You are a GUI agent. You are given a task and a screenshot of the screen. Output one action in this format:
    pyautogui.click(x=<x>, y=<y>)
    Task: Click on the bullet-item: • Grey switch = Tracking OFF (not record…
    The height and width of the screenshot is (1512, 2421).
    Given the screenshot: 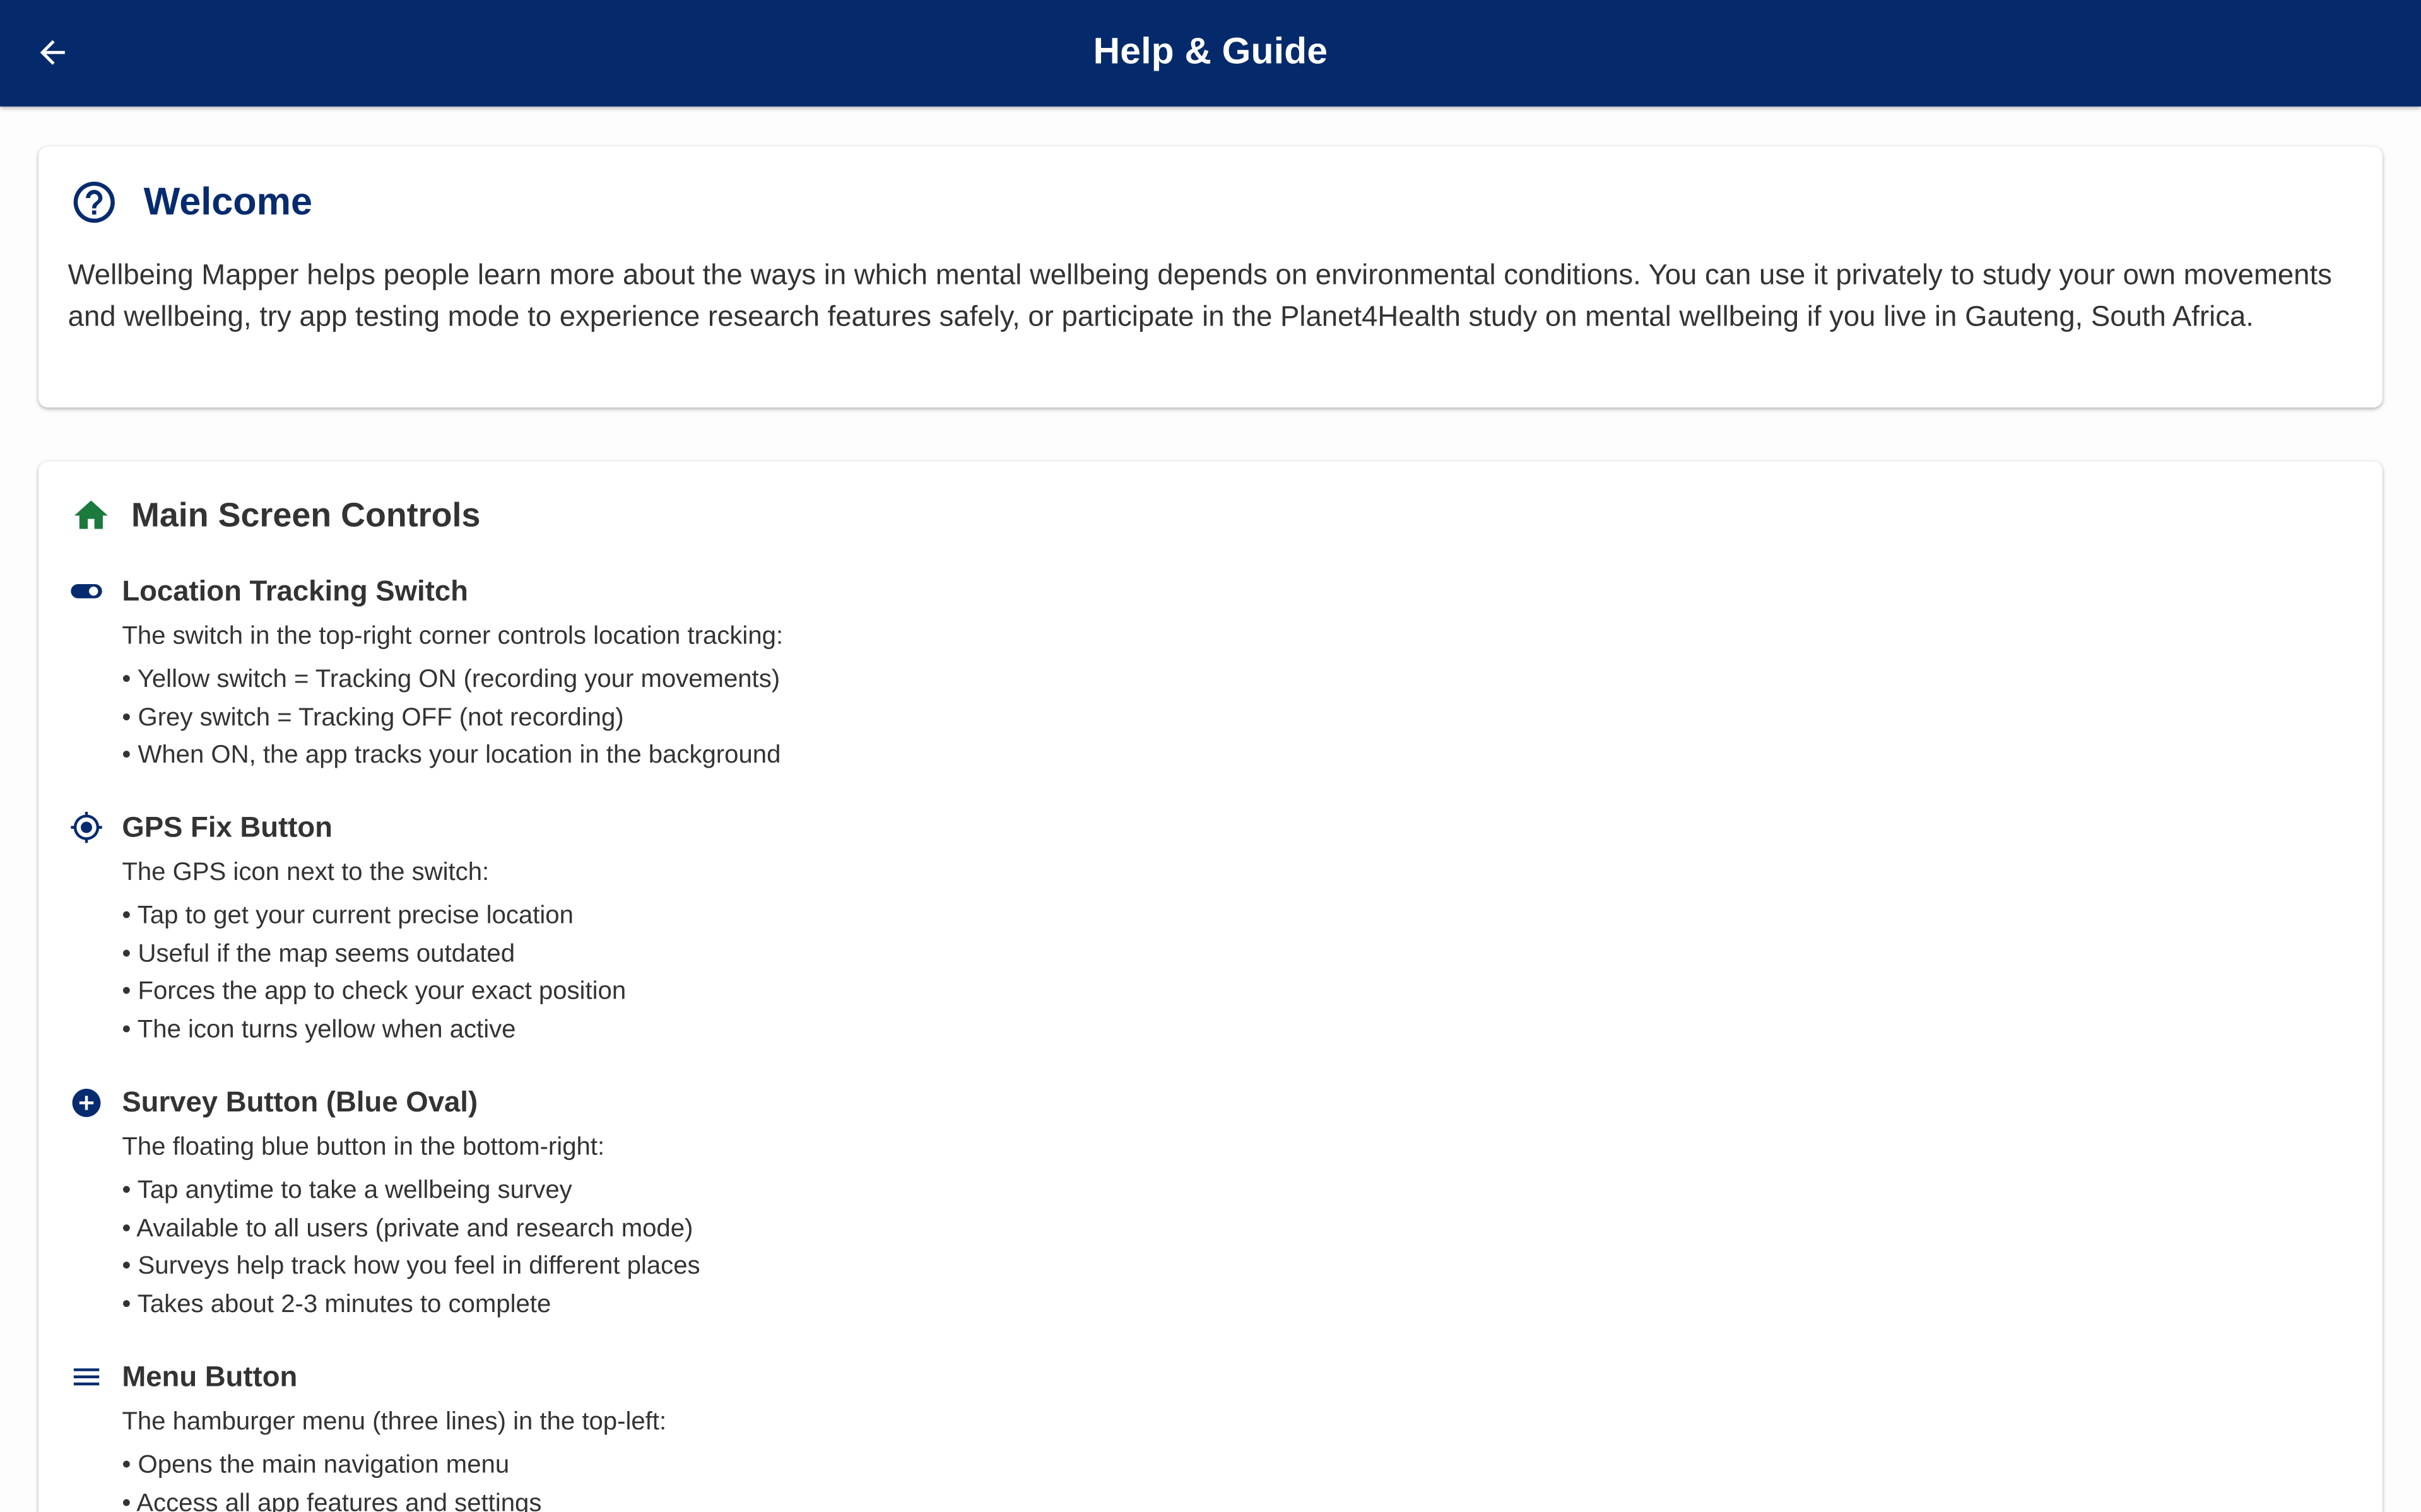 What is the action you would take?
    pyautogui.click(x=373, y=717)
    